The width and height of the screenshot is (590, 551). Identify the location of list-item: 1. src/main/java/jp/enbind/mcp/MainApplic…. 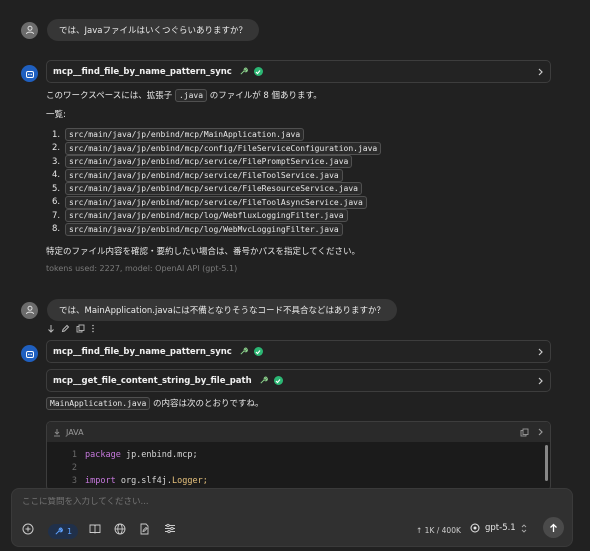
(216, 135).